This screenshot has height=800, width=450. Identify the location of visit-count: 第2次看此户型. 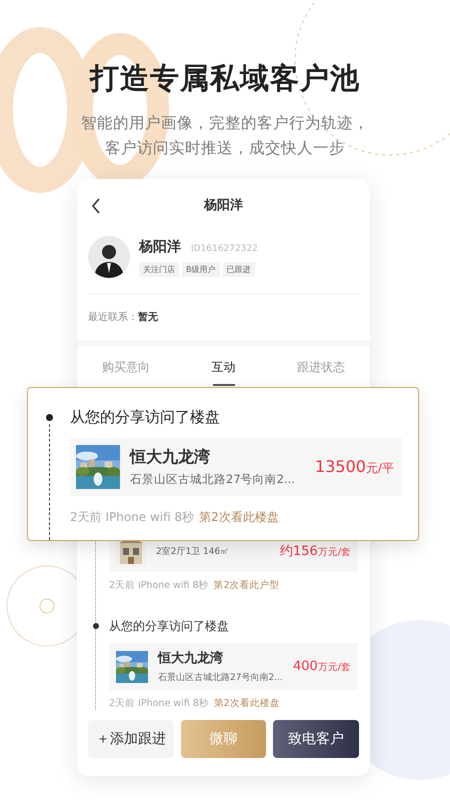
(247, 585).